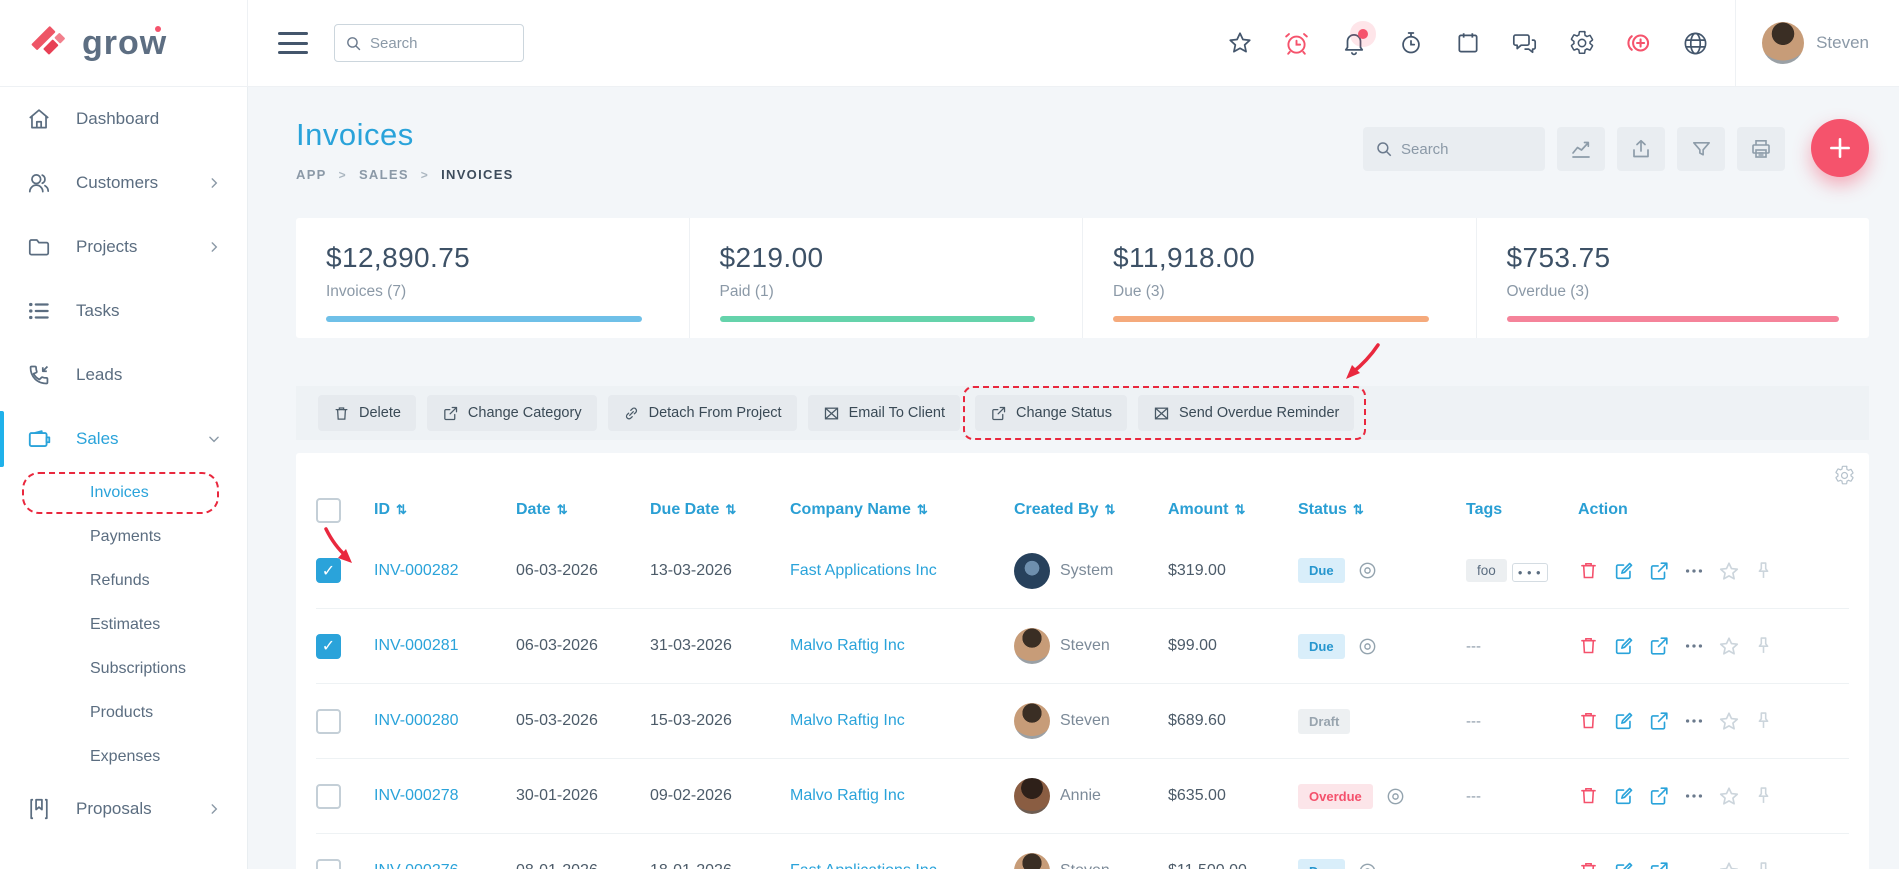 The width and height of the screenshot is (1899, 869). I want to click on chart-icon, so click(1581, 149).